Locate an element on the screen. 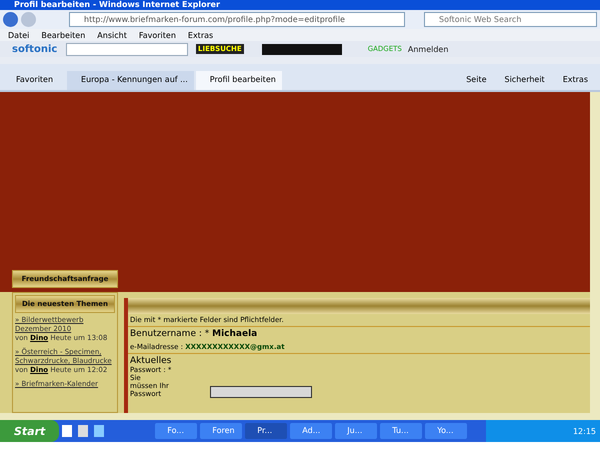 The height and width of the screenshot is (450, 600). toolbar-search-field is located at coordinates (127, 49).